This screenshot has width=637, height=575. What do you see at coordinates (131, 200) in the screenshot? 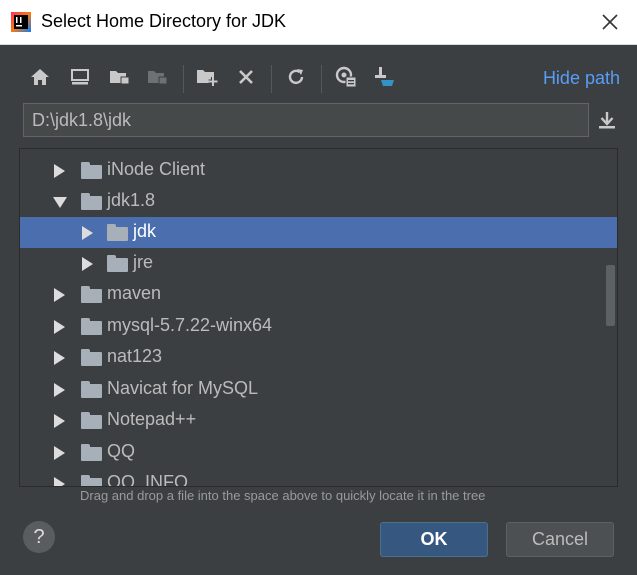
I see `tree-item-label: jdk1.8` at bounding box center [131, 200].